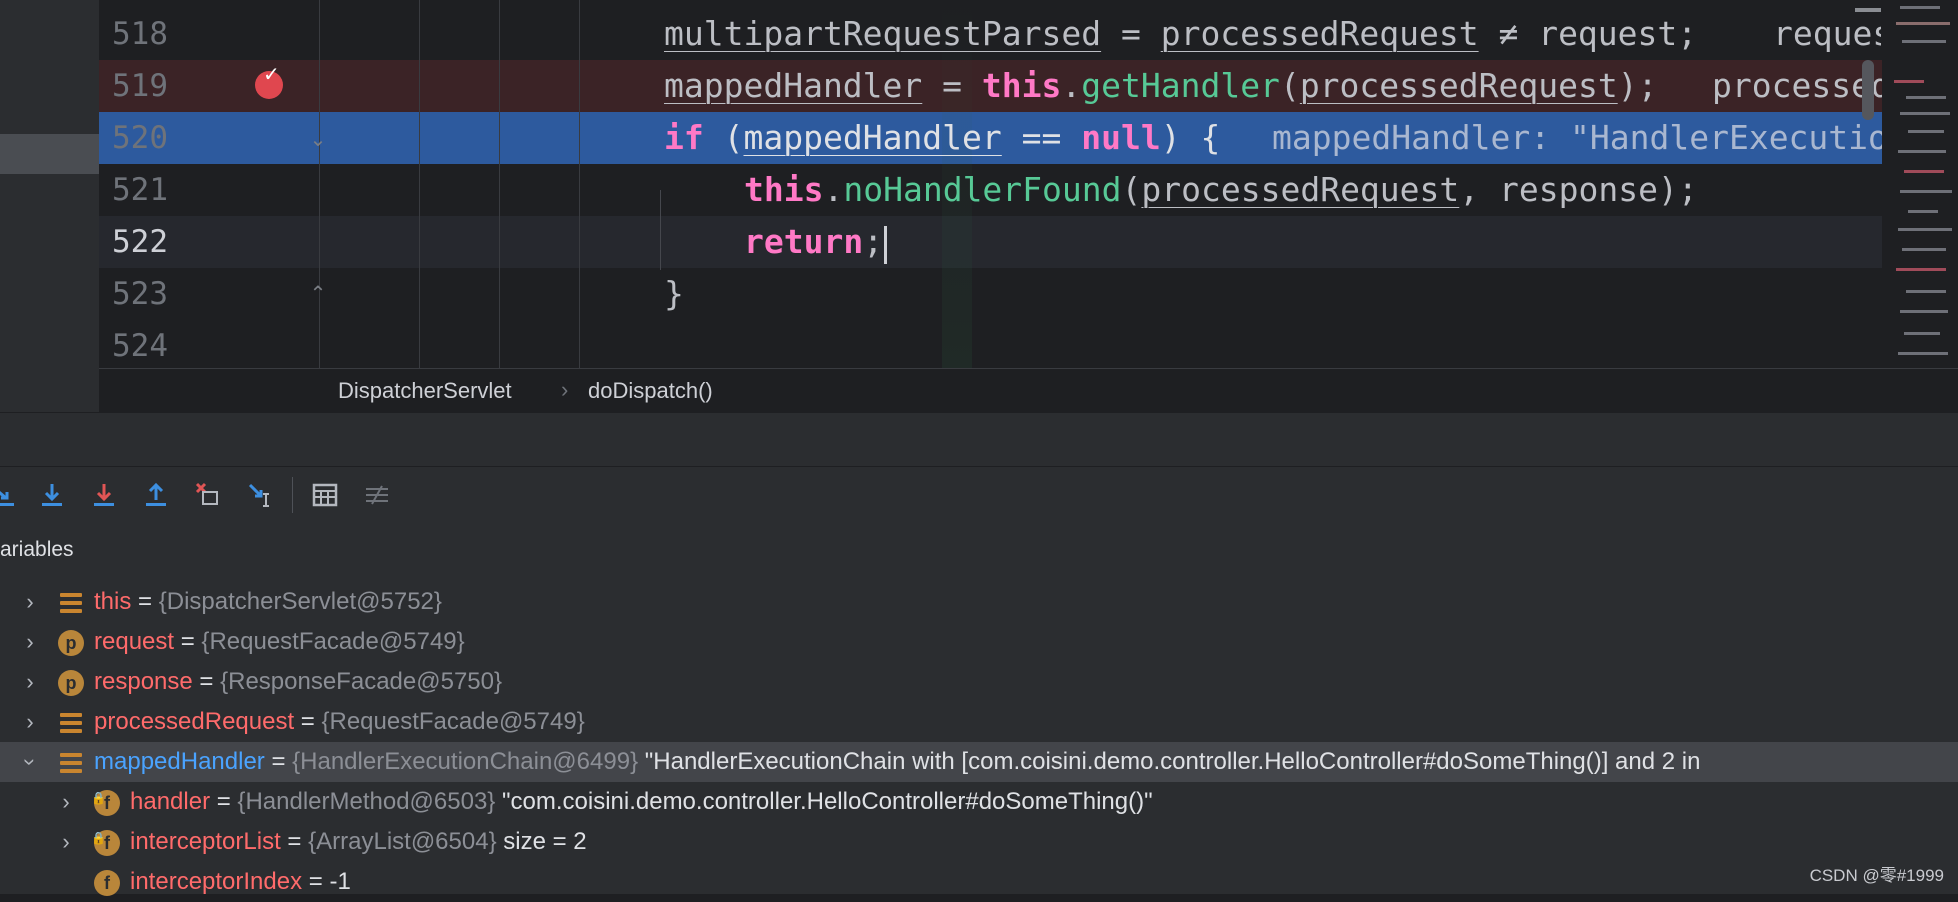 The image size is (1958, 902). What do you see at coordinates (1797, 85) in the screenshot?
I see `inline-value-hint: processed` at bounding box center [1797, 85].